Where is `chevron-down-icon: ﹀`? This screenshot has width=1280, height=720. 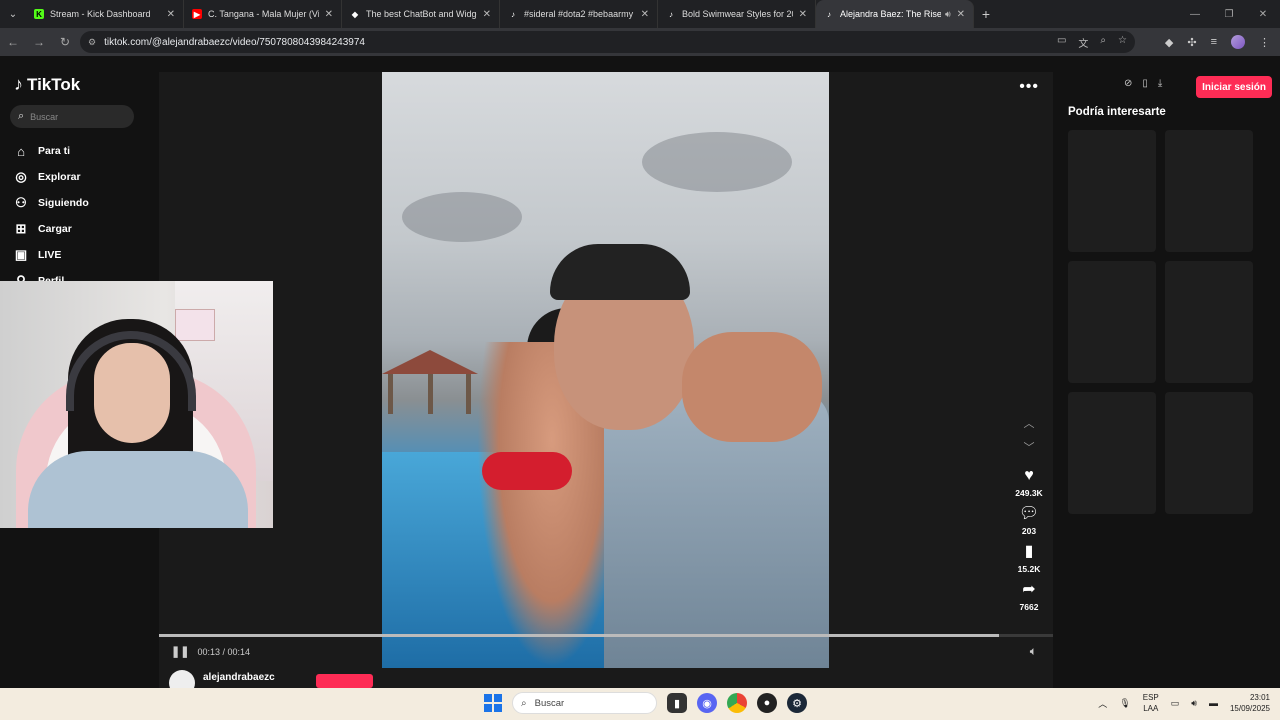 chevron-down-icon: ﹀ is located at coordinates (1029, 448).